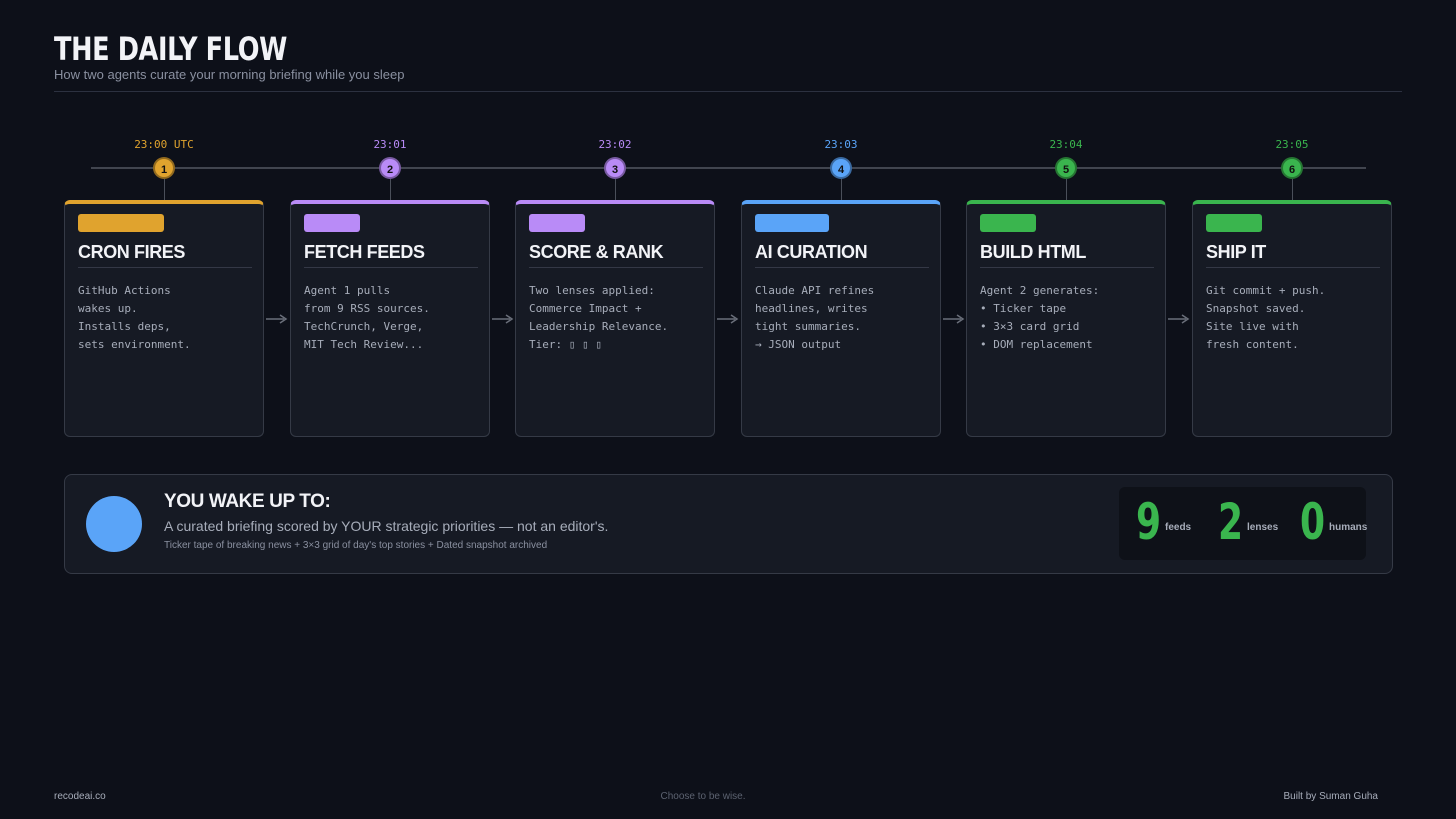 This screenshot has height=819, width=1456. I want to click on stat-feeds-label: feeds, so click(1178, 527).